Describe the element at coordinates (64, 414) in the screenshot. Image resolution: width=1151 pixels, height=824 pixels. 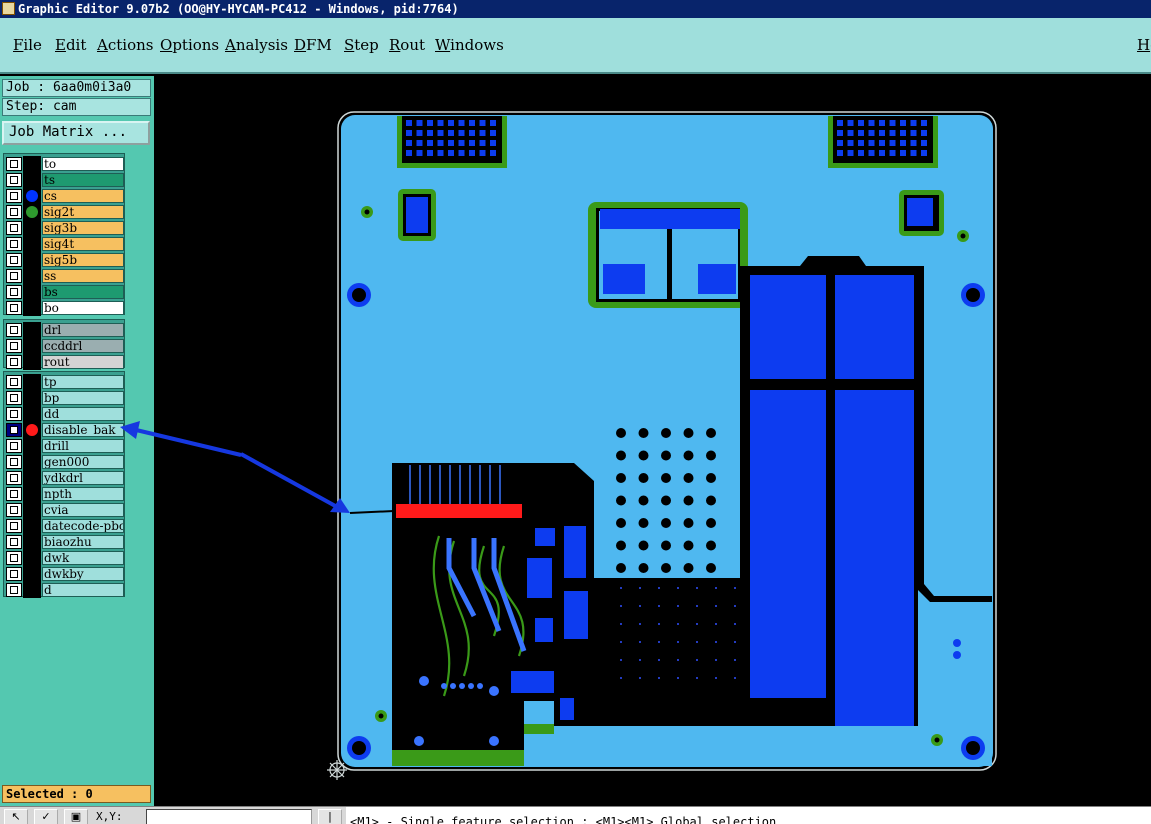
I see `layer-row-dd: dd` at that location.